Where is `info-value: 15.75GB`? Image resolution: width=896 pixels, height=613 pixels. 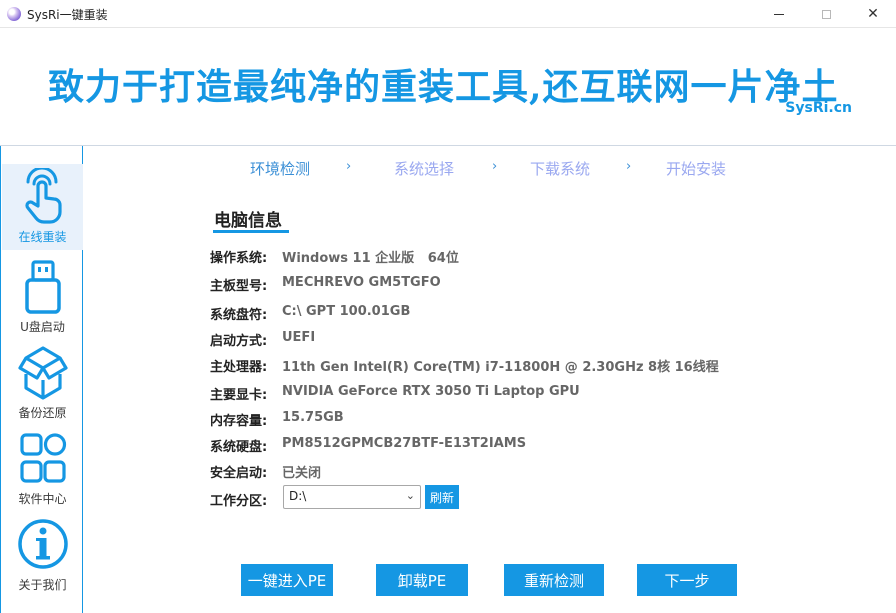
info-value: 15.75GB is located at coordinates (313, 417).